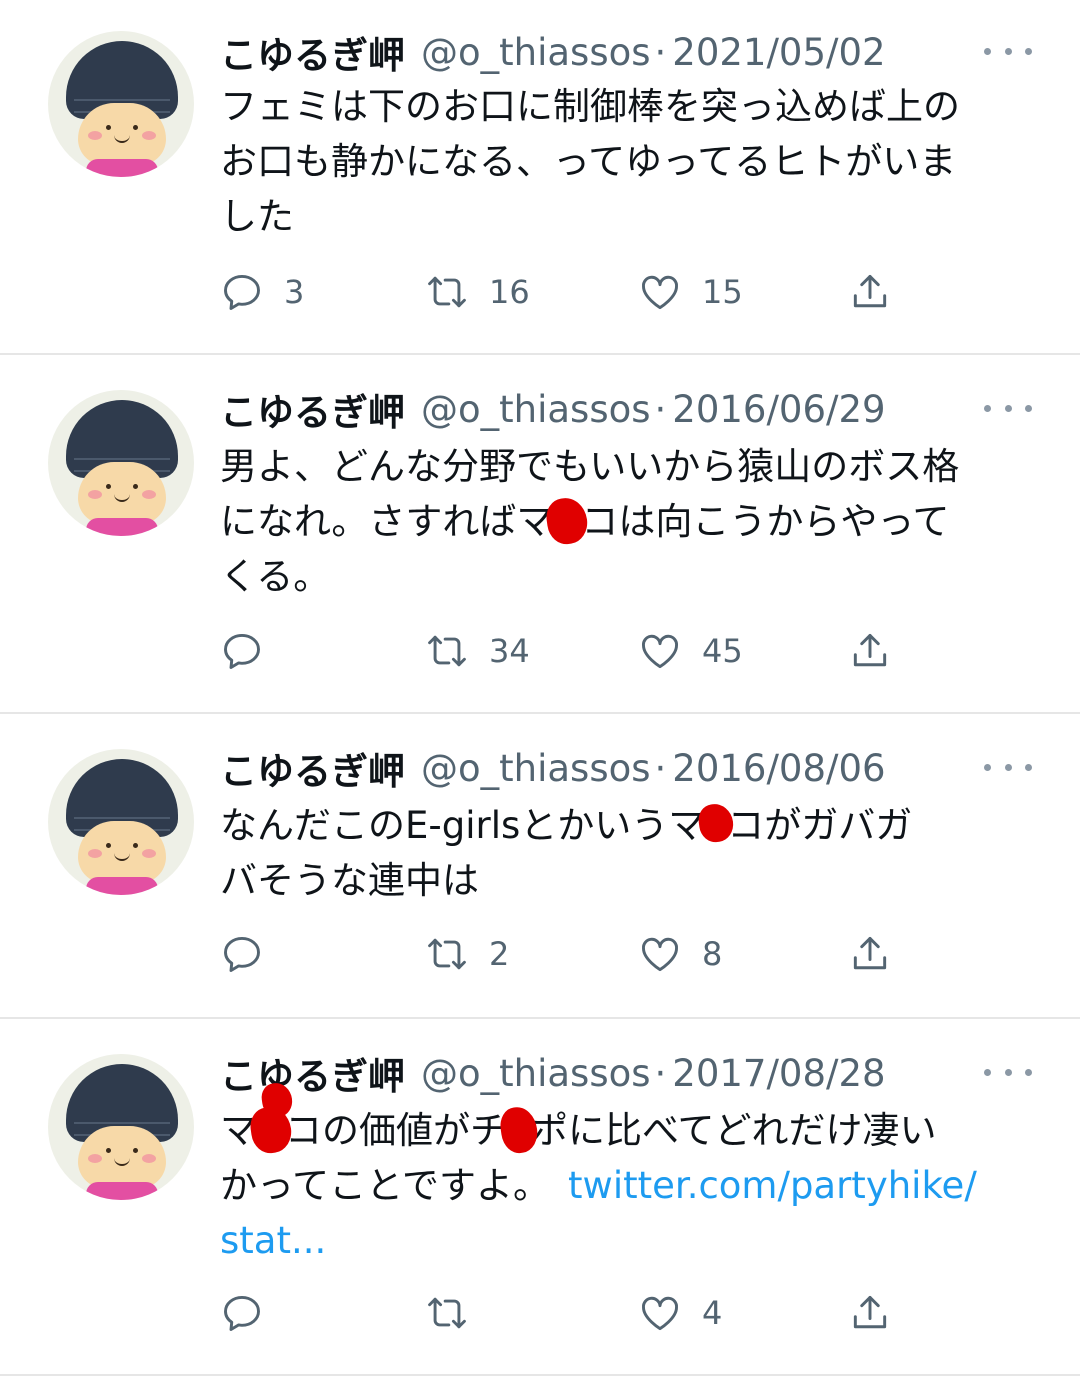 This screenshot has width=1080, height=1377. I want to click on tweet-link: twitter.com/partyhike/, so click(772, 1185).